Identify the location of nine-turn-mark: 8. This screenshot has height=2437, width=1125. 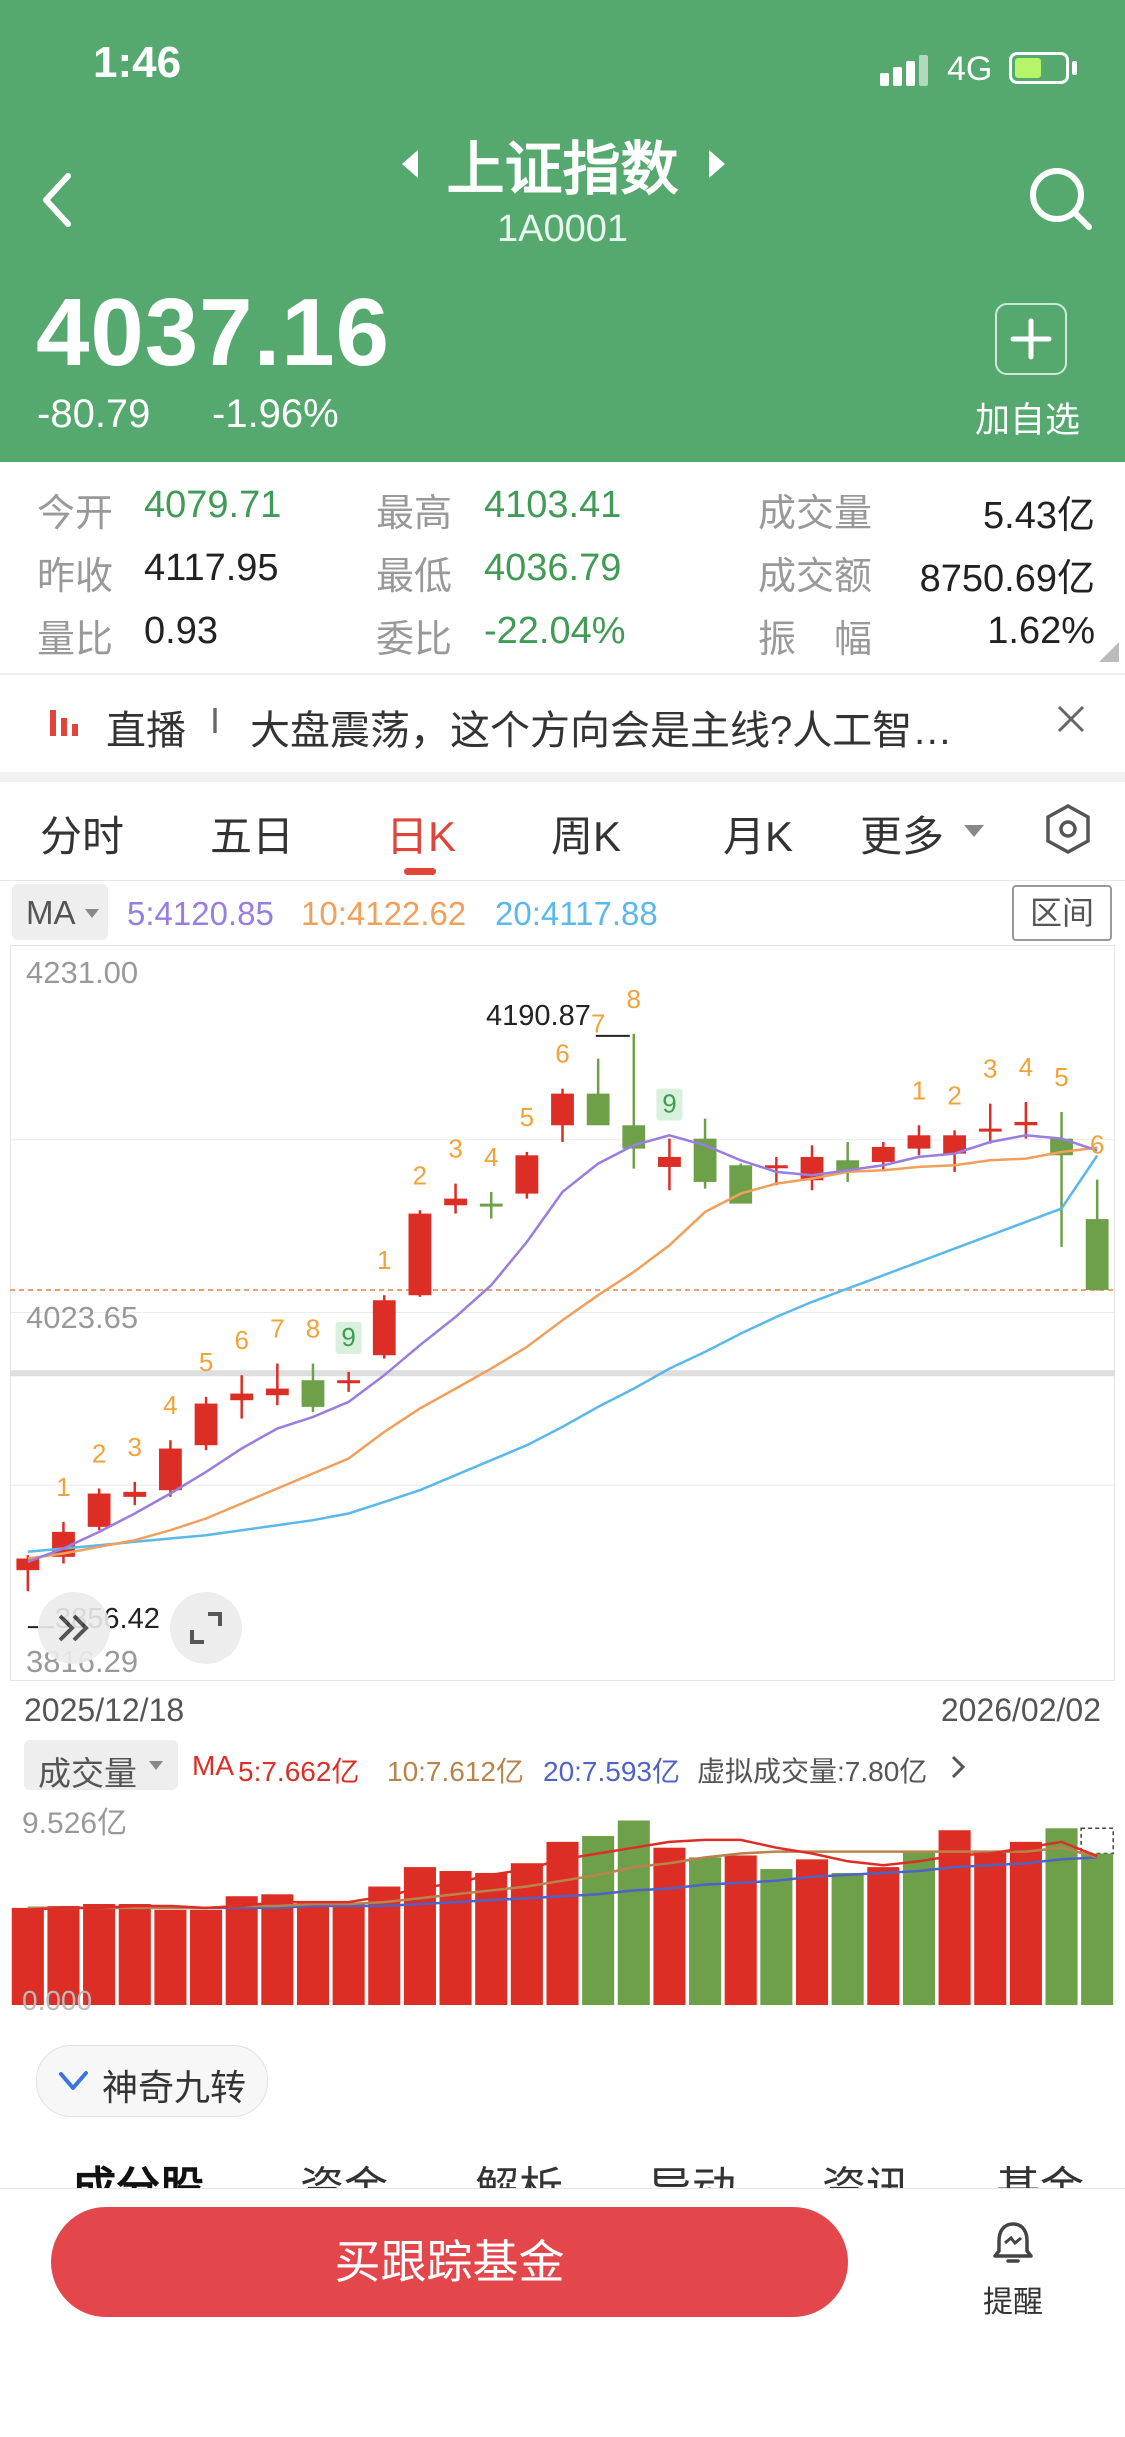
(634, 999).